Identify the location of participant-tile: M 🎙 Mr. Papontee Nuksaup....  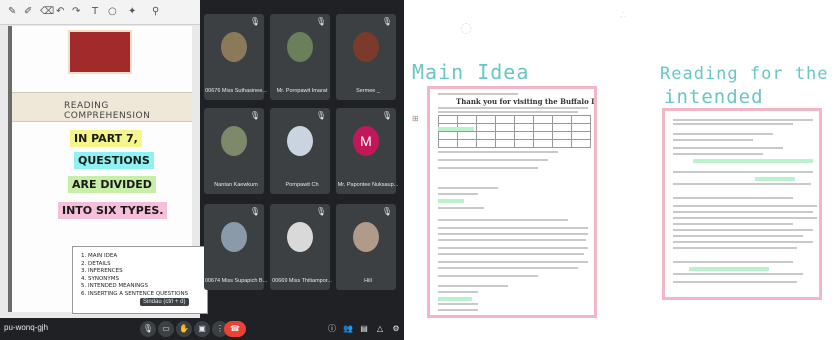
(367, 151).